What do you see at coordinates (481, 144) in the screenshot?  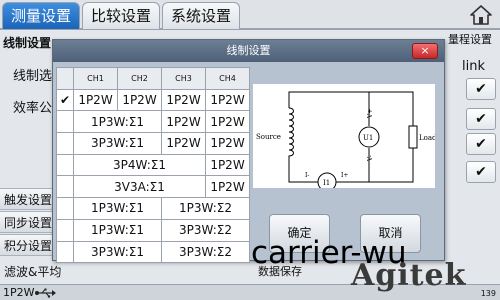 I see `link-checkbox-3: ✔` at bounding box center [481, 144].